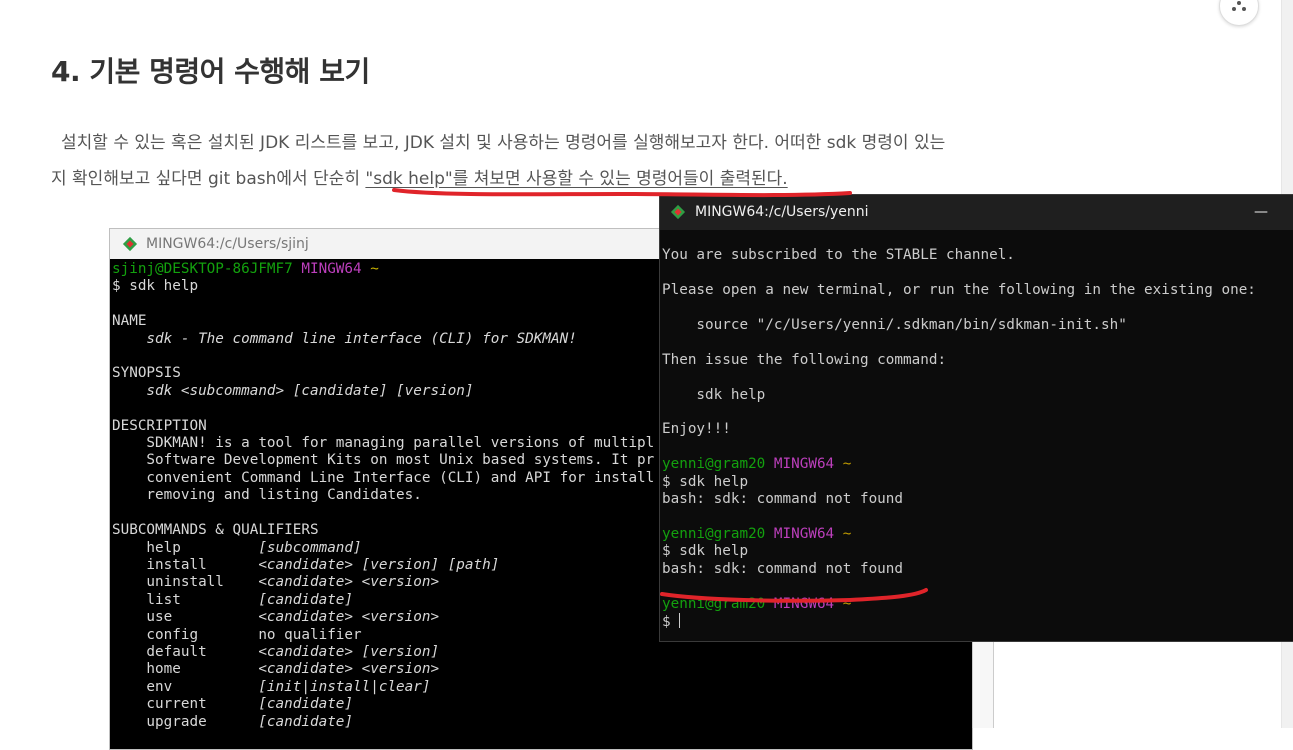  I want to click on subcommand-row: current [candidate], so click(233, 704).